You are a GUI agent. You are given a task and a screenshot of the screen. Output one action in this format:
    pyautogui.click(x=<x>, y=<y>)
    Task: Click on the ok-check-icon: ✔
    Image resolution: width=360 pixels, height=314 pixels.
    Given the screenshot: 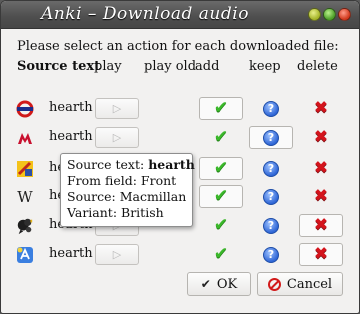 What is the action you would take?
    pyautogui.click(x=205, y=284)
    